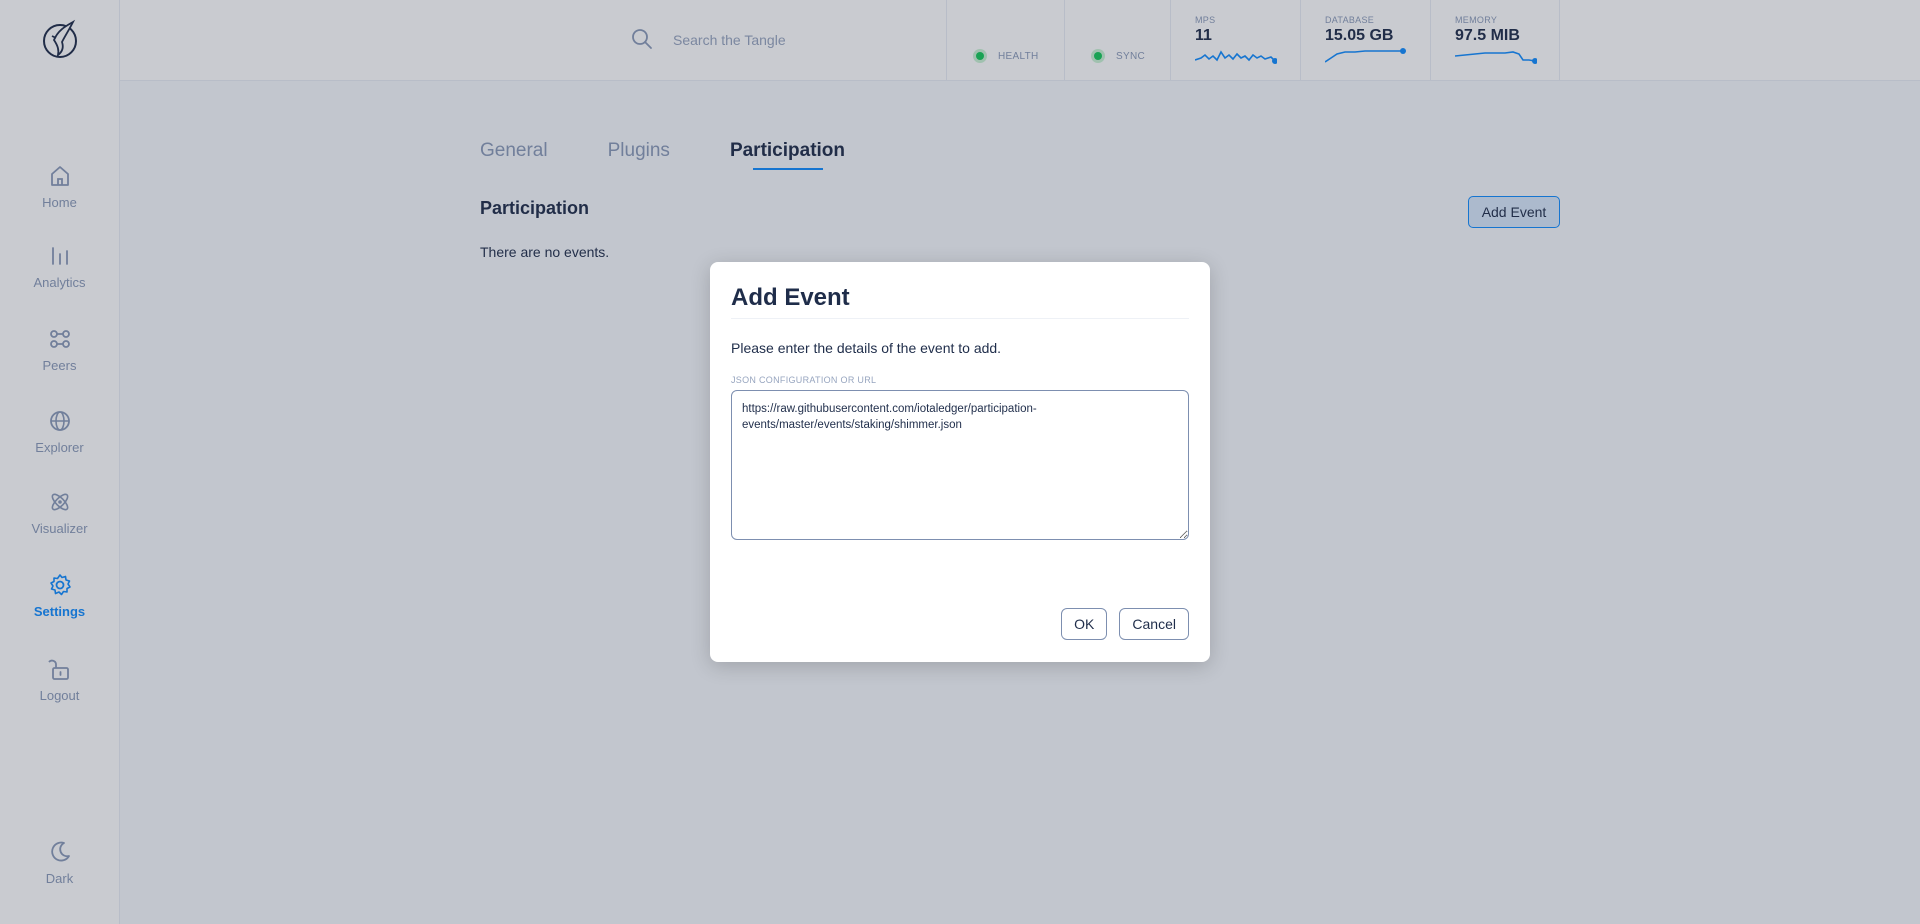  I want to click on ok-button: OK, so click(1084, 624).